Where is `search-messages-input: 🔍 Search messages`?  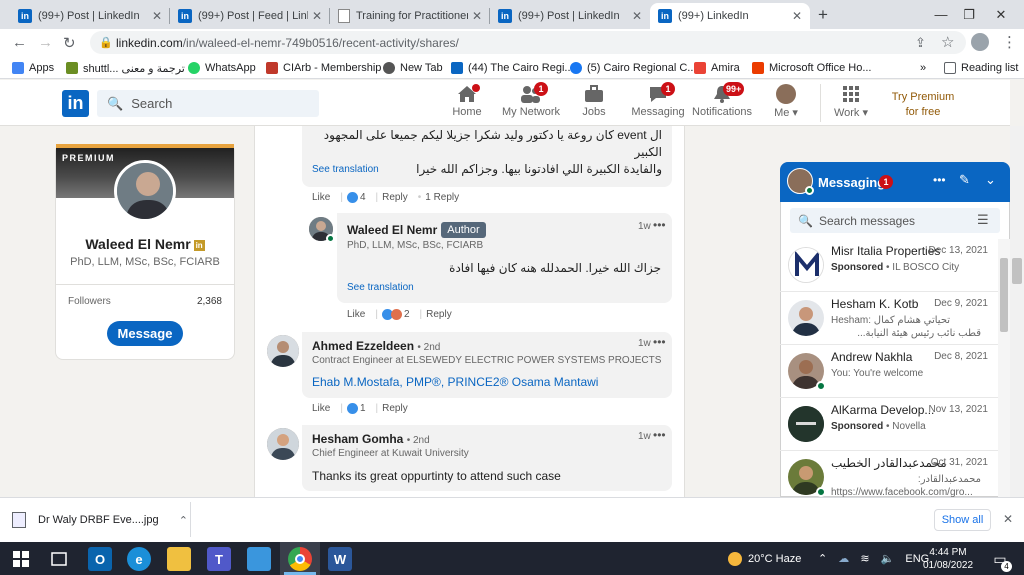 search-messages-input: 🔍 Search messages is located at coordinates (895, 220).